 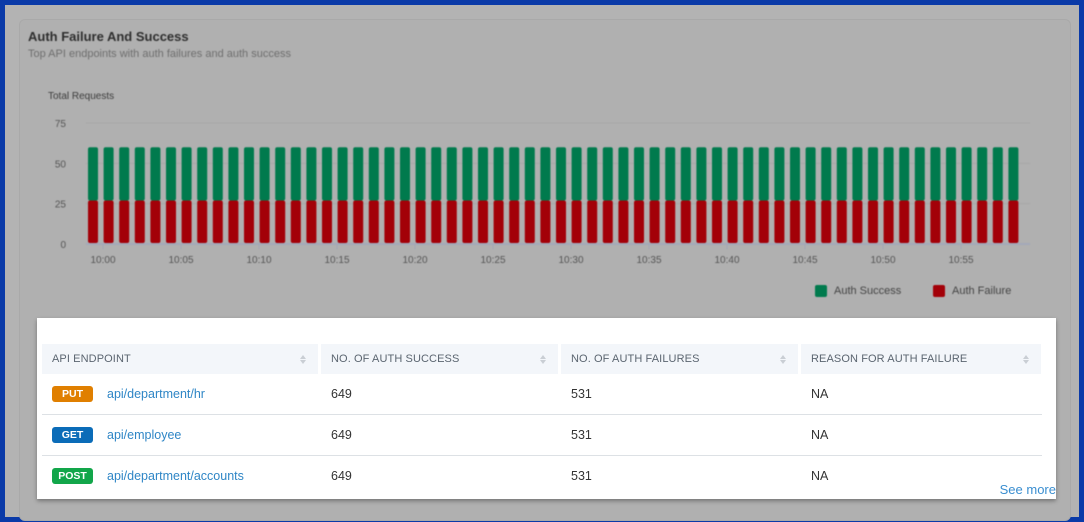 What do you see at coordinates (175, 476) in the screenshot?
I see `endpoint-link: api/department/accounts` at bounding box center [175, 476].